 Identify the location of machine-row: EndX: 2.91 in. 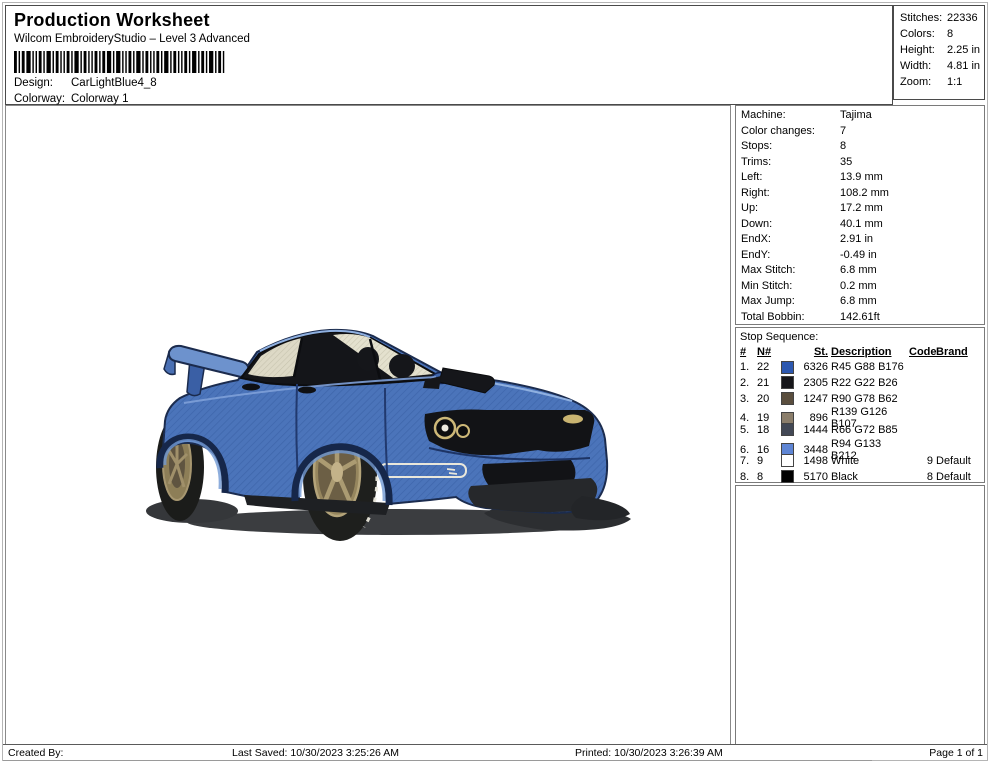
(807, 239).